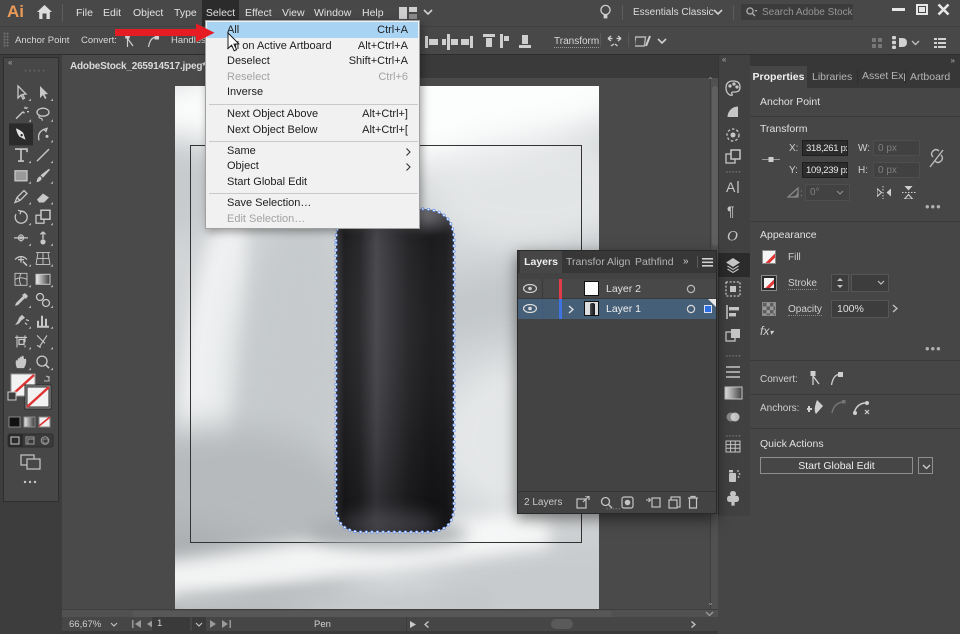 This screenshot has height=634, width=960. Describe the element at coordinates (732, 237) in the screenshot. I see `svg-text: O` at that location.